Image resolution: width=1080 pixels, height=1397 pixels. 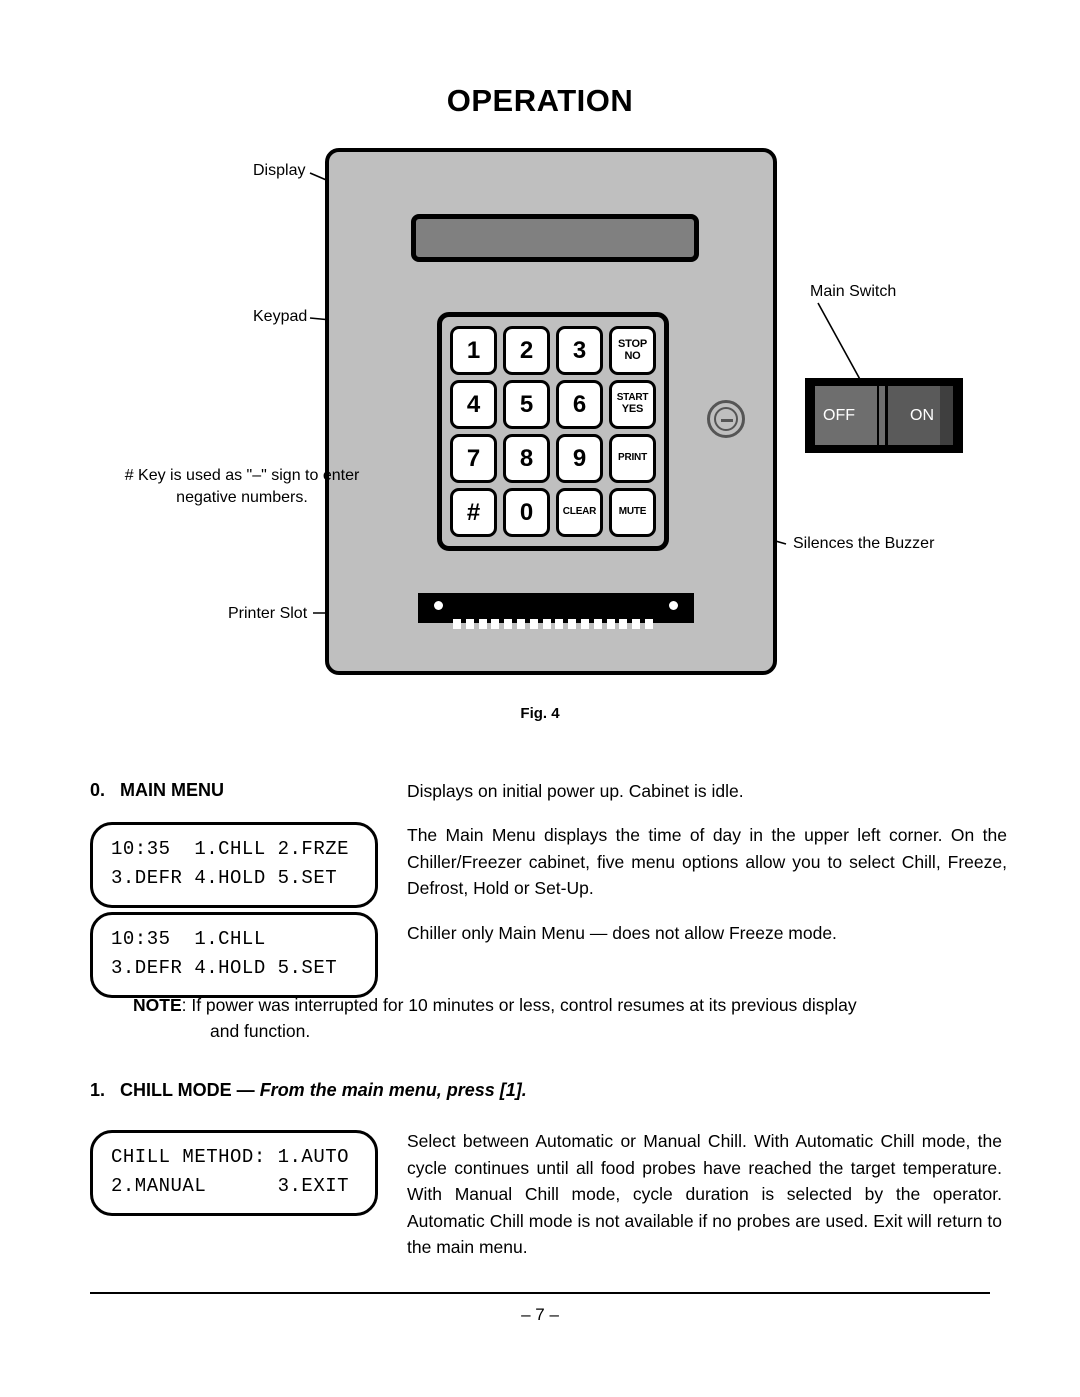 What do you see at coordinates (540, 713) in the screenshot?
I see `figure-caption: Fig. 4` at bounding box center [540, 713].